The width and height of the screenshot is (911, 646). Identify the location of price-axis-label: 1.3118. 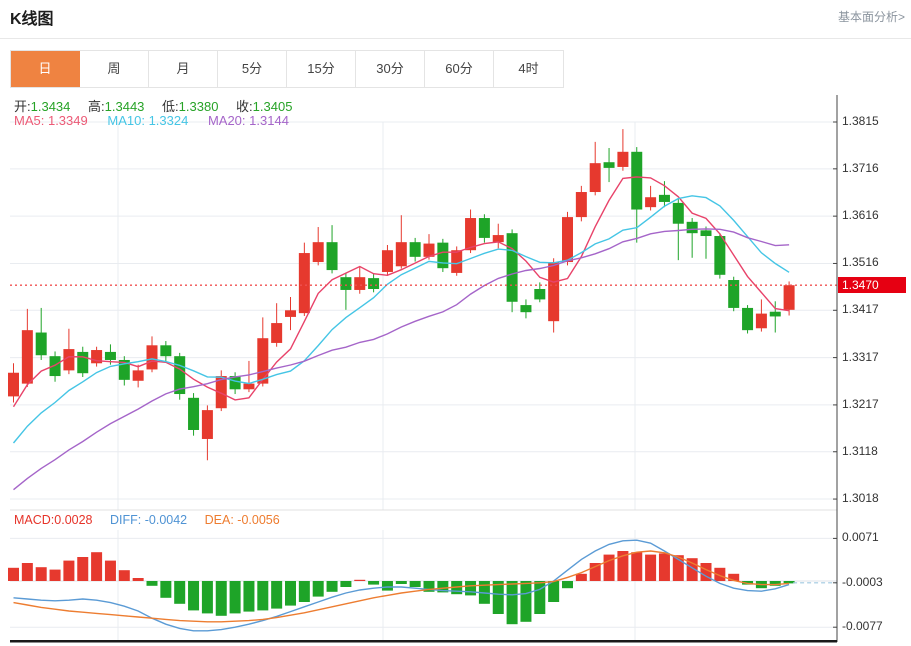
(860, 451).